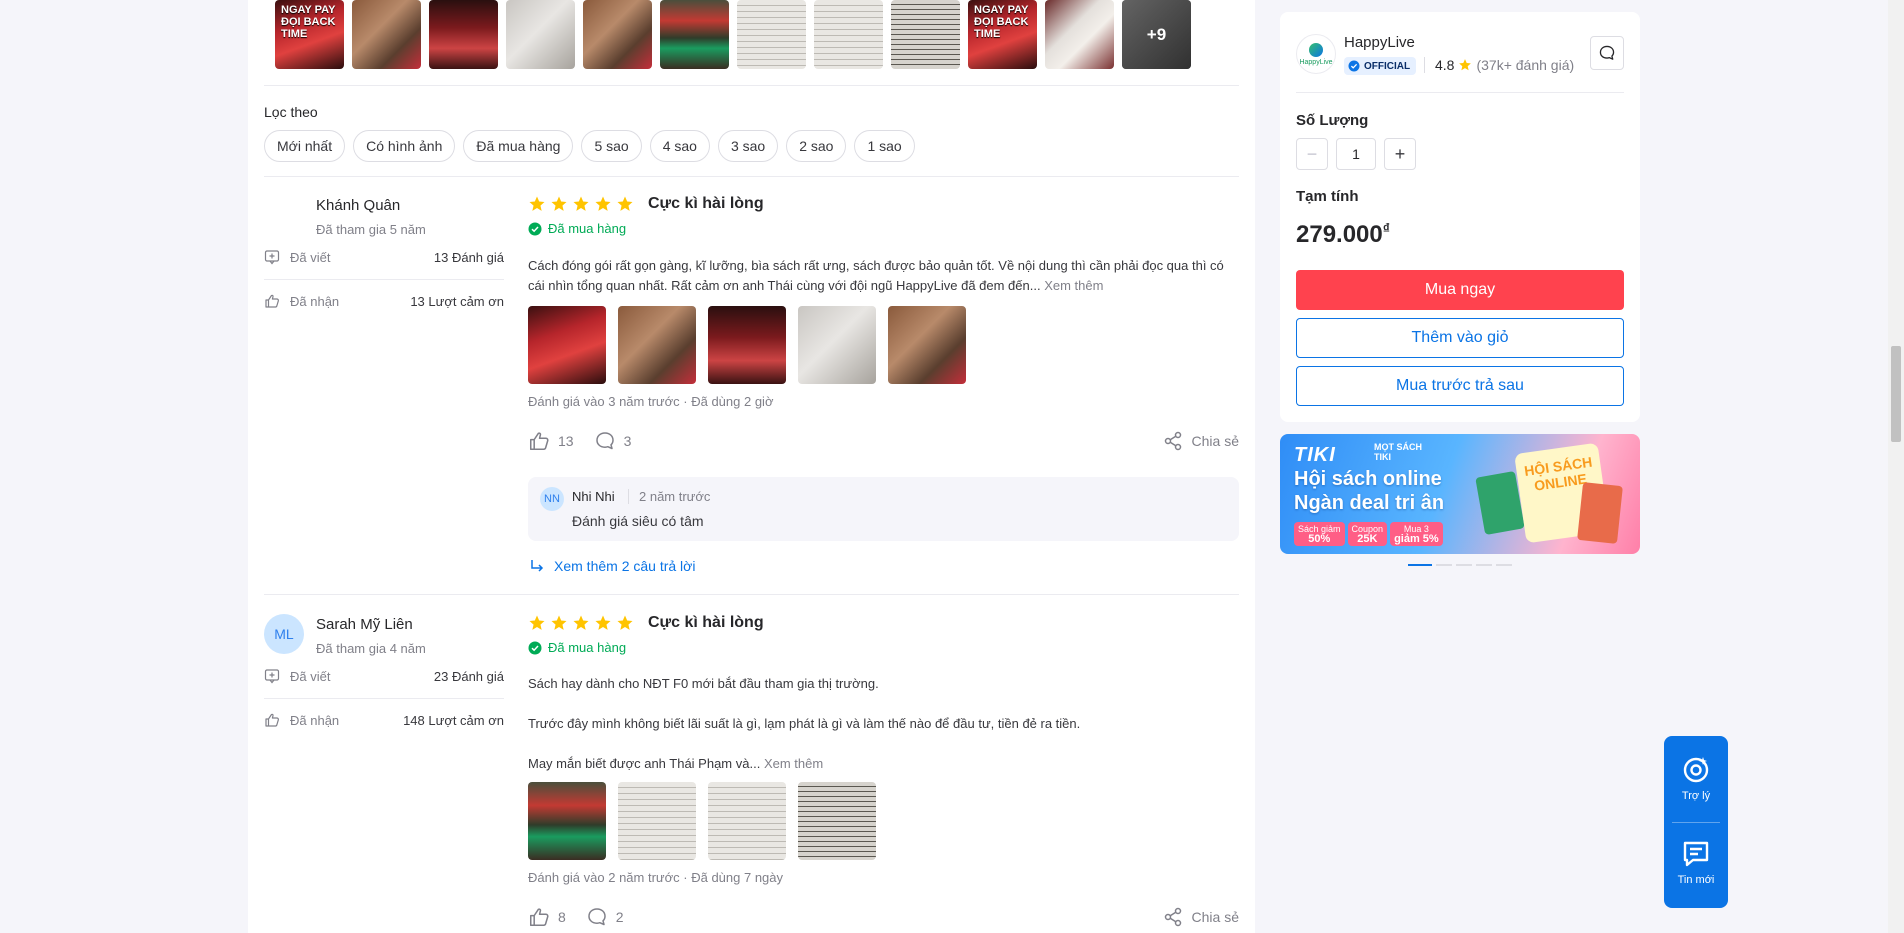 The width and height of the screenshot is (1904, 933). What do you see at coordinates (883, 441) in the screenshot?
I see `review-actions: 13 3 Chia sẻ` at bounding box center [883, 441].